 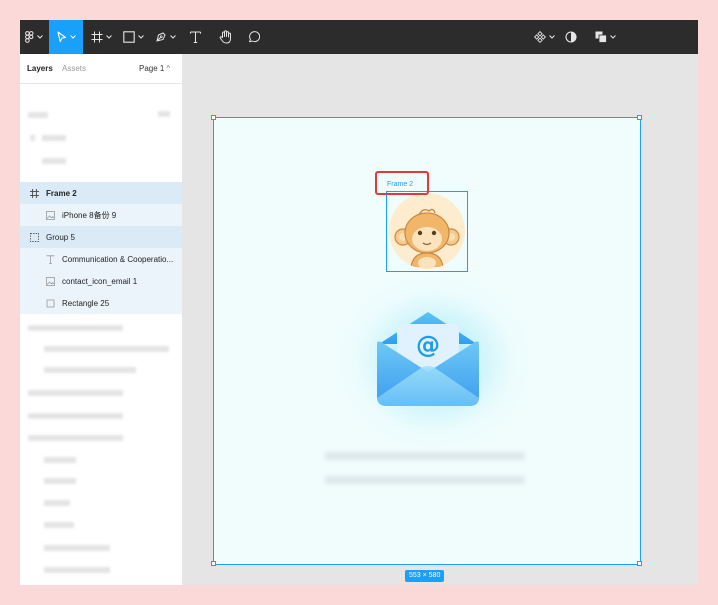 What do you see at coordinates (101, 237) in the screenshot?
I see `layer-row-group-5: Group 5` at bounding box center [101, 237].